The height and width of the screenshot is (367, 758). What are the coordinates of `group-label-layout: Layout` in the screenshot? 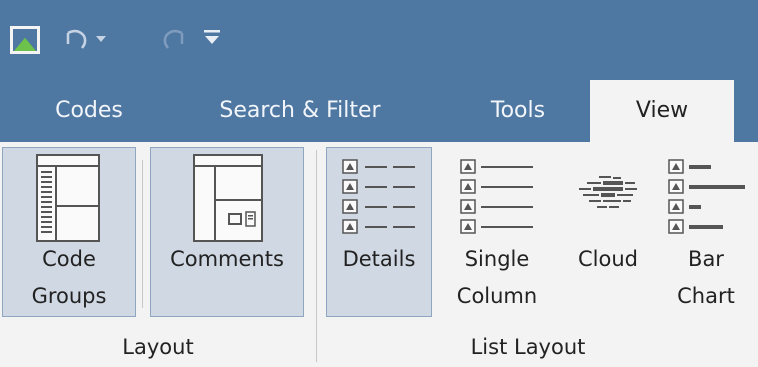 It's located at (158, 347).